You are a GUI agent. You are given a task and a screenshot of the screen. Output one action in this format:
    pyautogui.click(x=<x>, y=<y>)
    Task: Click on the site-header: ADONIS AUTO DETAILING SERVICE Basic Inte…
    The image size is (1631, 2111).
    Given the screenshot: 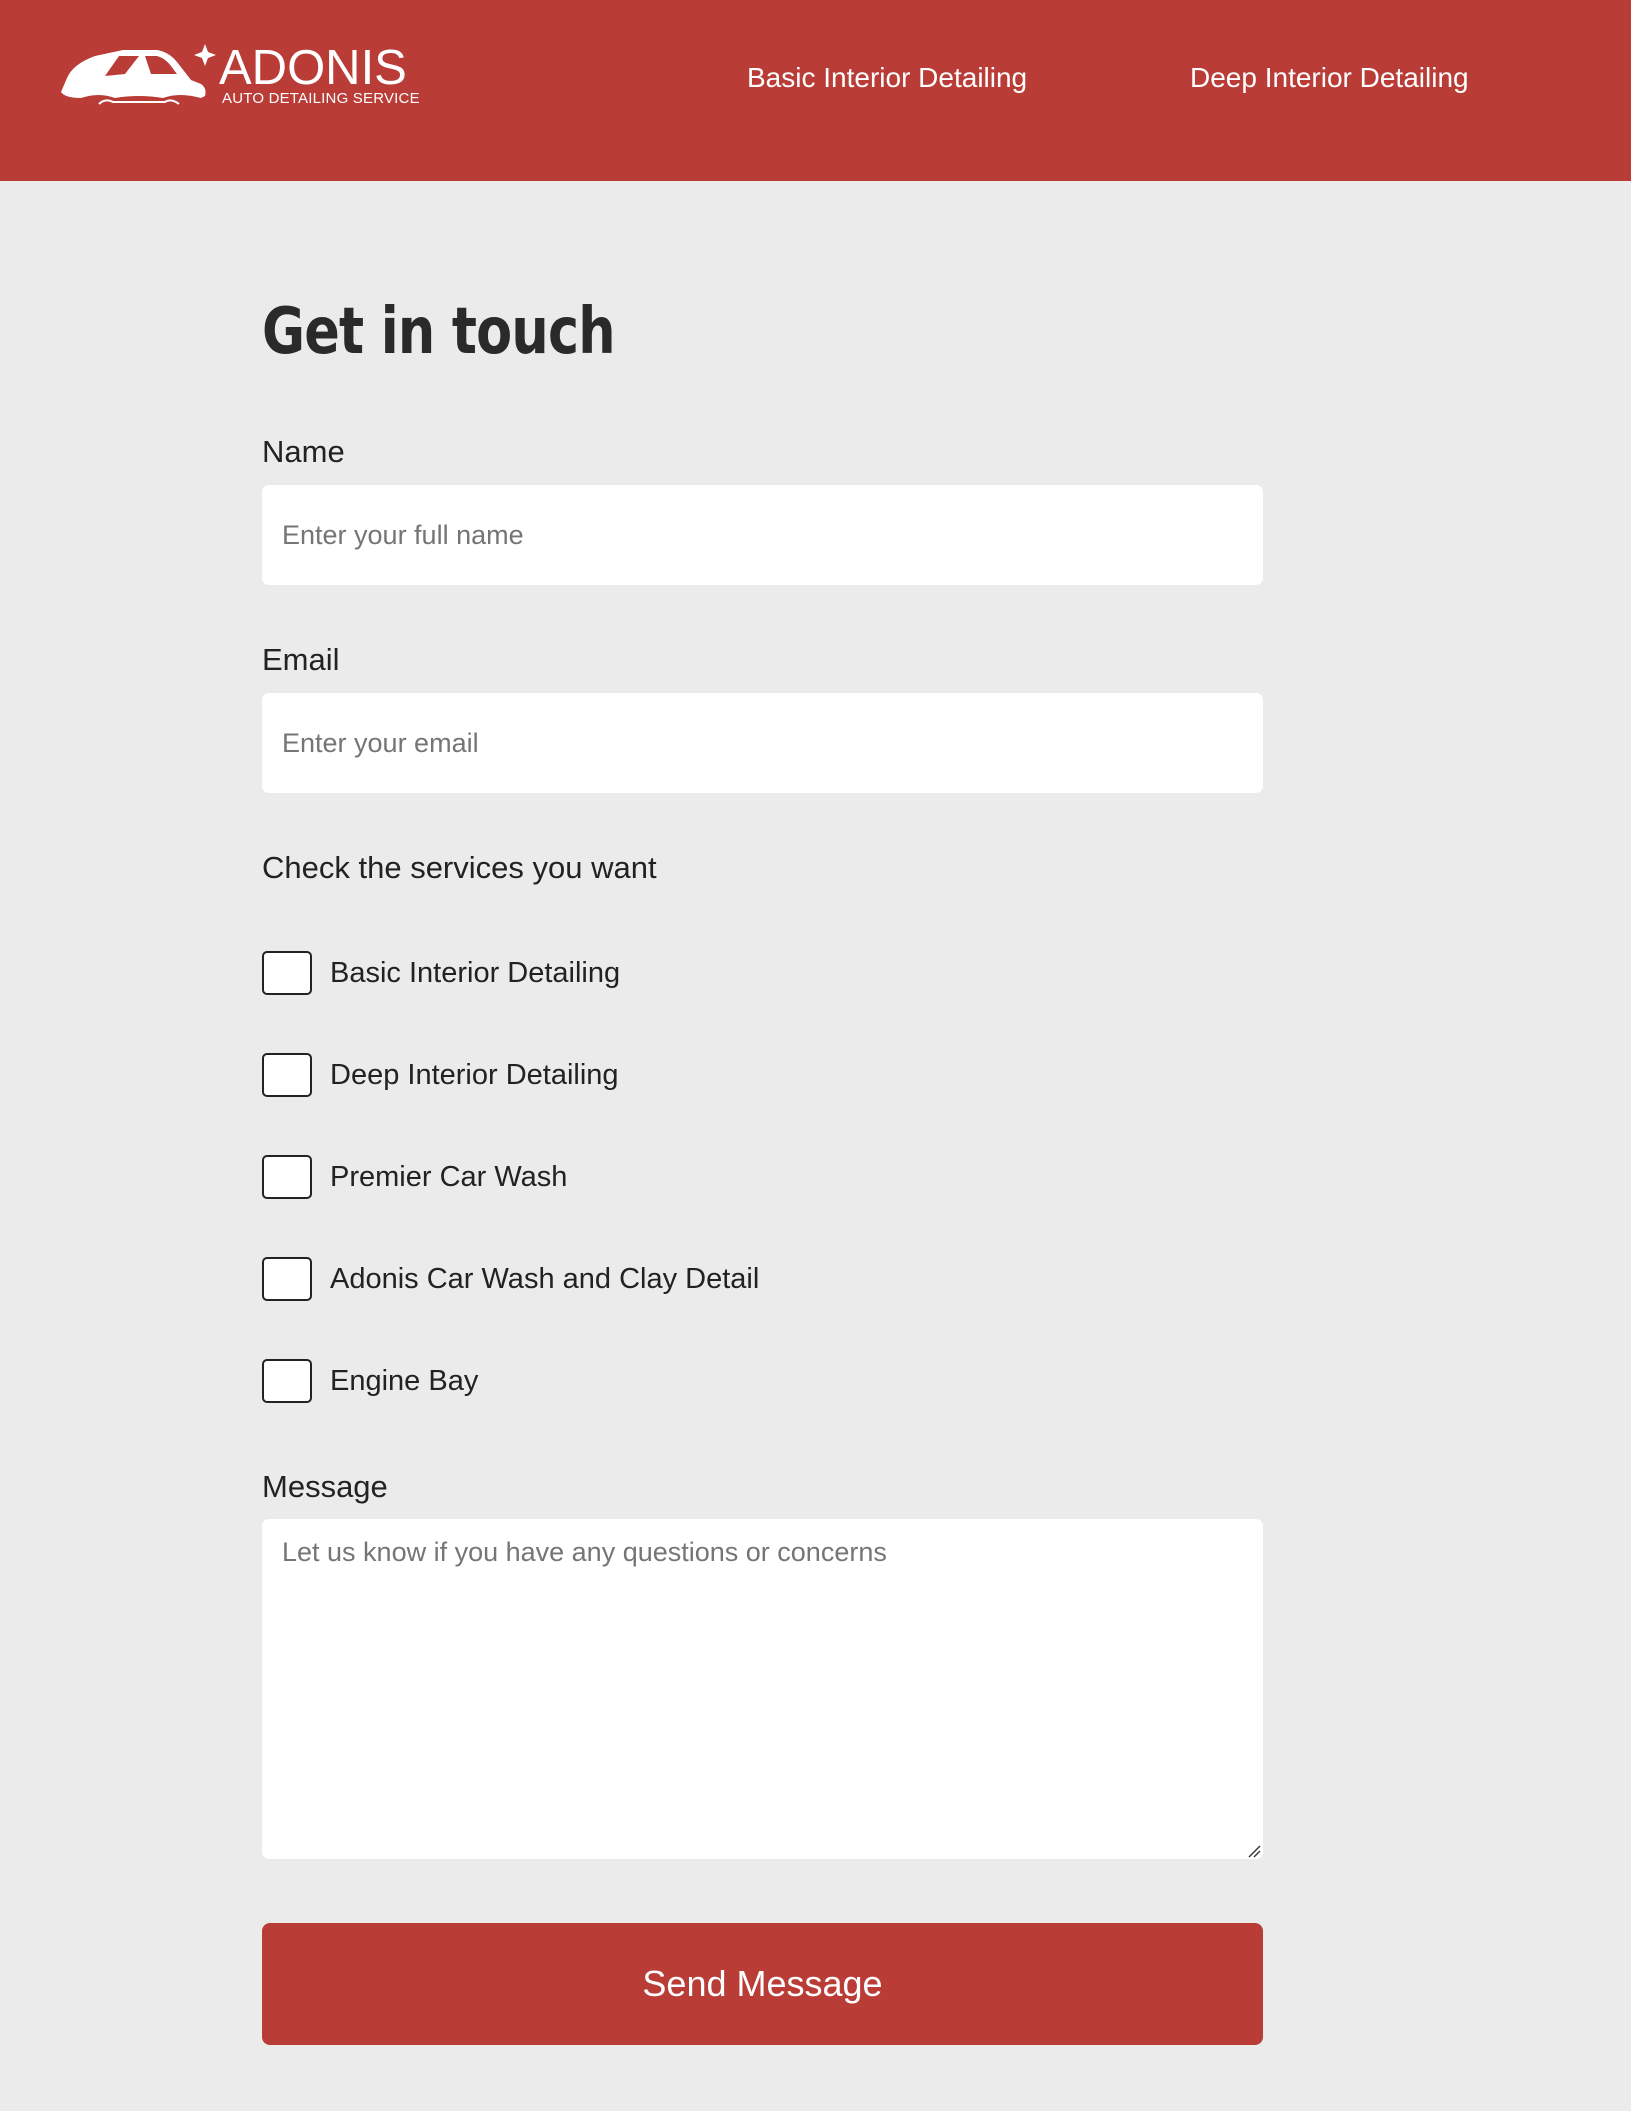 What is the action you would take?
    pyautogui.click(x=815, y=90)
    